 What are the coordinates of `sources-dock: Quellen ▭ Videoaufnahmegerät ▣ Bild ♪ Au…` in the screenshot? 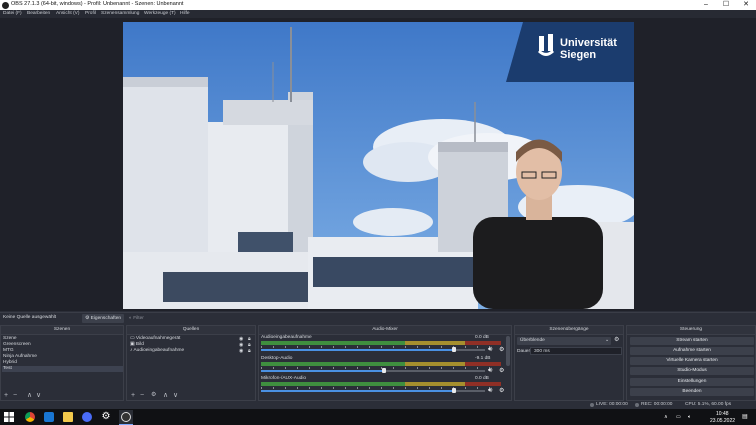 It's located at (191, 363).